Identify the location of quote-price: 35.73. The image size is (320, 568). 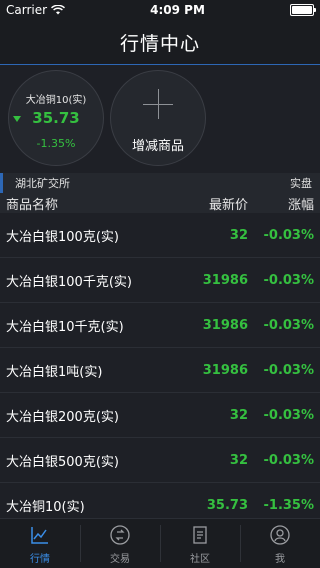
(56, 118).